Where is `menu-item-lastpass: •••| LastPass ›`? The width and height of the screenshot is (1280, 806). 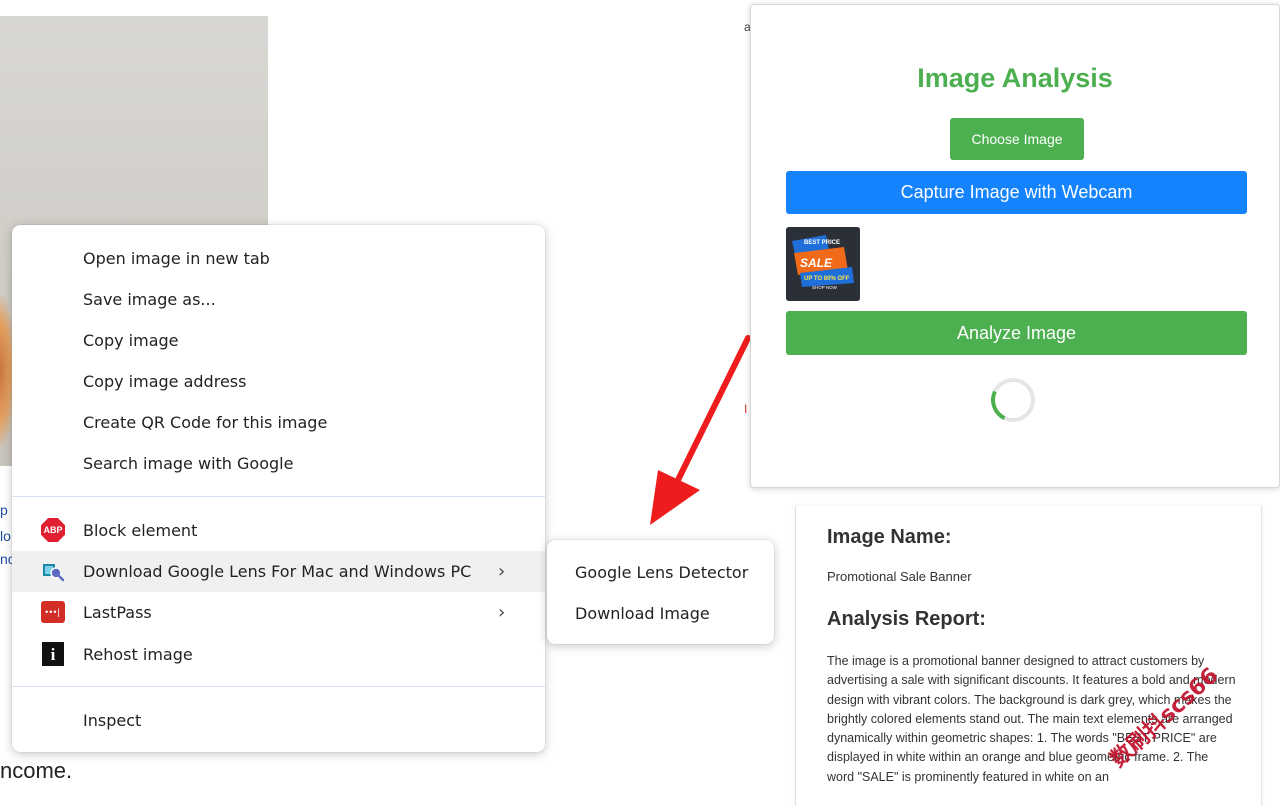
menu-item-lastpass: •••| LastPass › is located at coordinates (278, 612).